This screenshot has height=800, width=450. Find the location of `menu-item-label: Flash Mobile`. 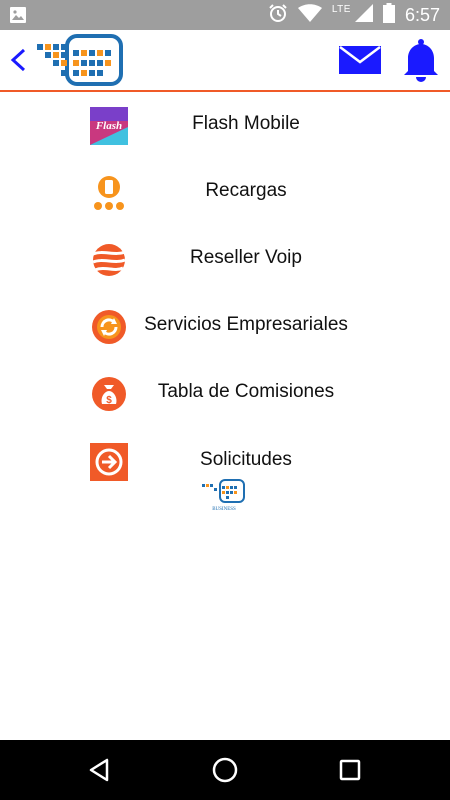

menu-item-label: Flash Mobile is located at coordinates (246, 123).